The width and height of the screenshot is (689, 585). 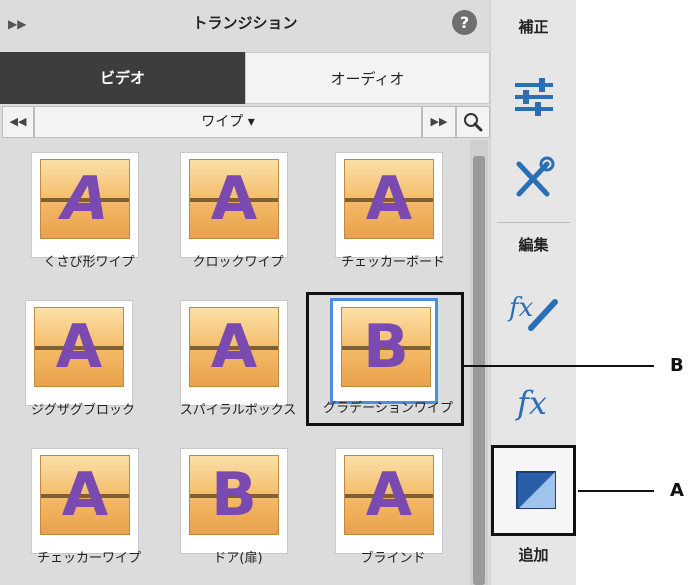 What do you see at coordinates (533, 245) in the screenshot?
I see `edit-label: 編集` at bounding box center [533, 245].